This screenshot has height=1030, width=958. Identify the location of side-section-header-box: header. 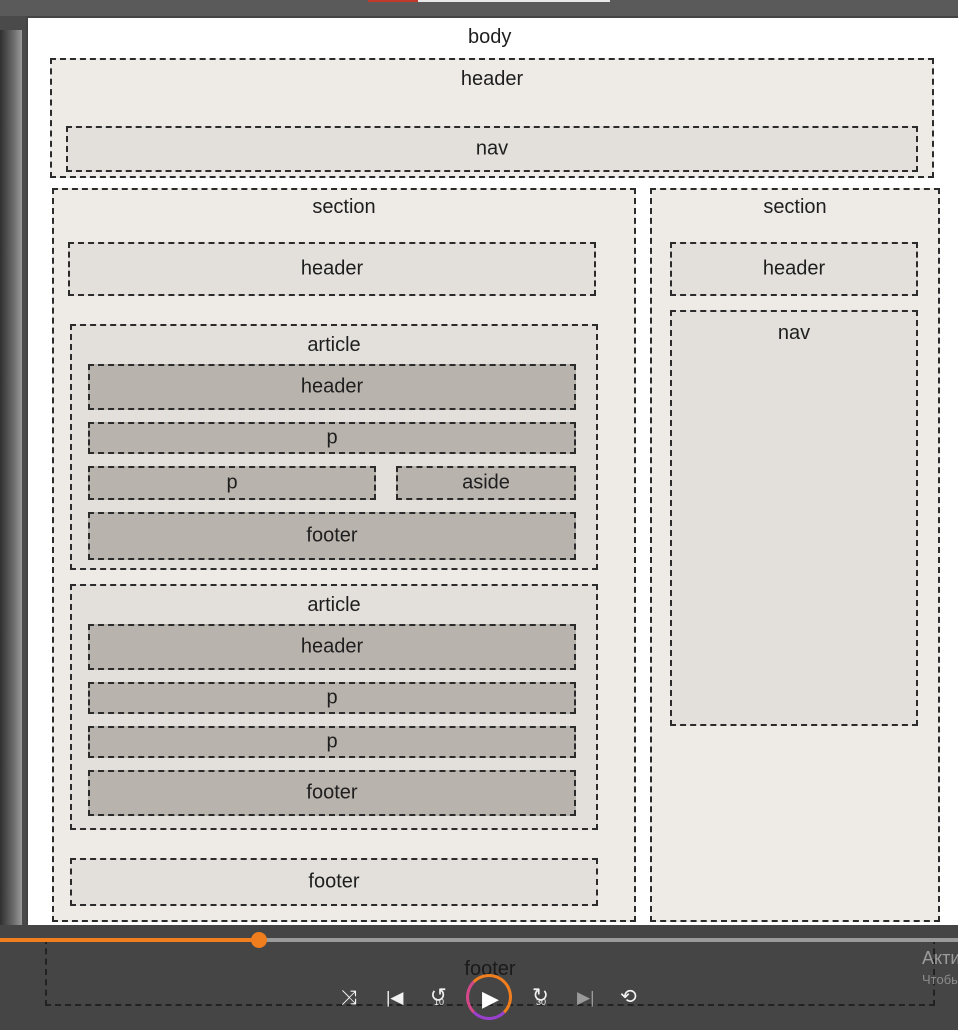
(794, 269).